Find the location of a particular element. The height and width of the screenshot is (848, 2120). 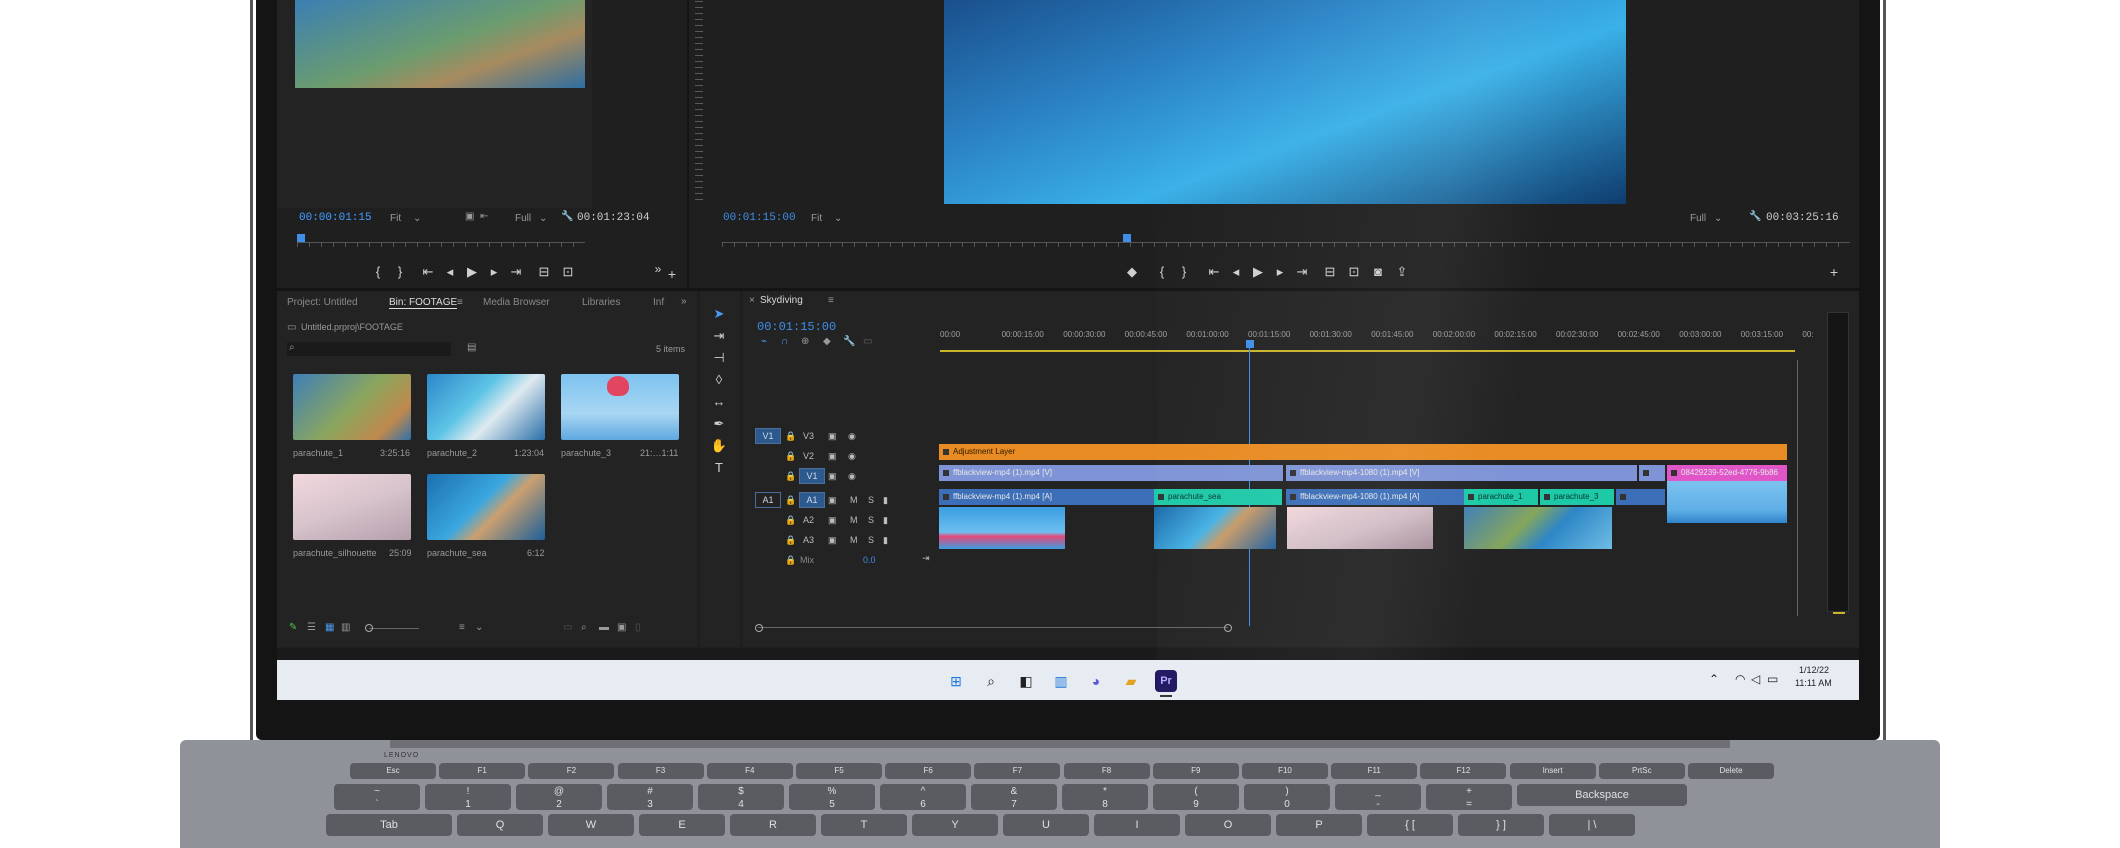

timeline-clip is located at coordinates (1652, 473).